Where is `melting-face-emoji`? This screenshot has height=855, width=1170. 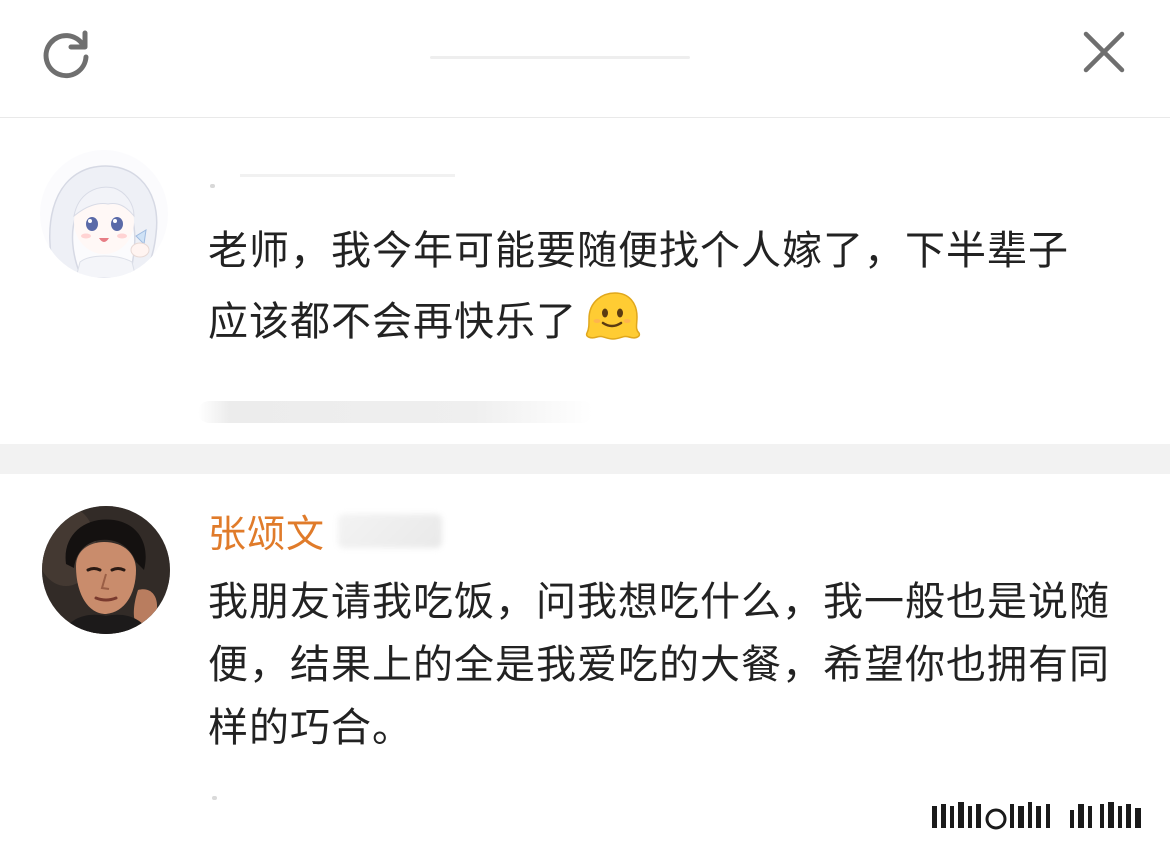 melting-face-emoji is located at coordinates (612, 327).